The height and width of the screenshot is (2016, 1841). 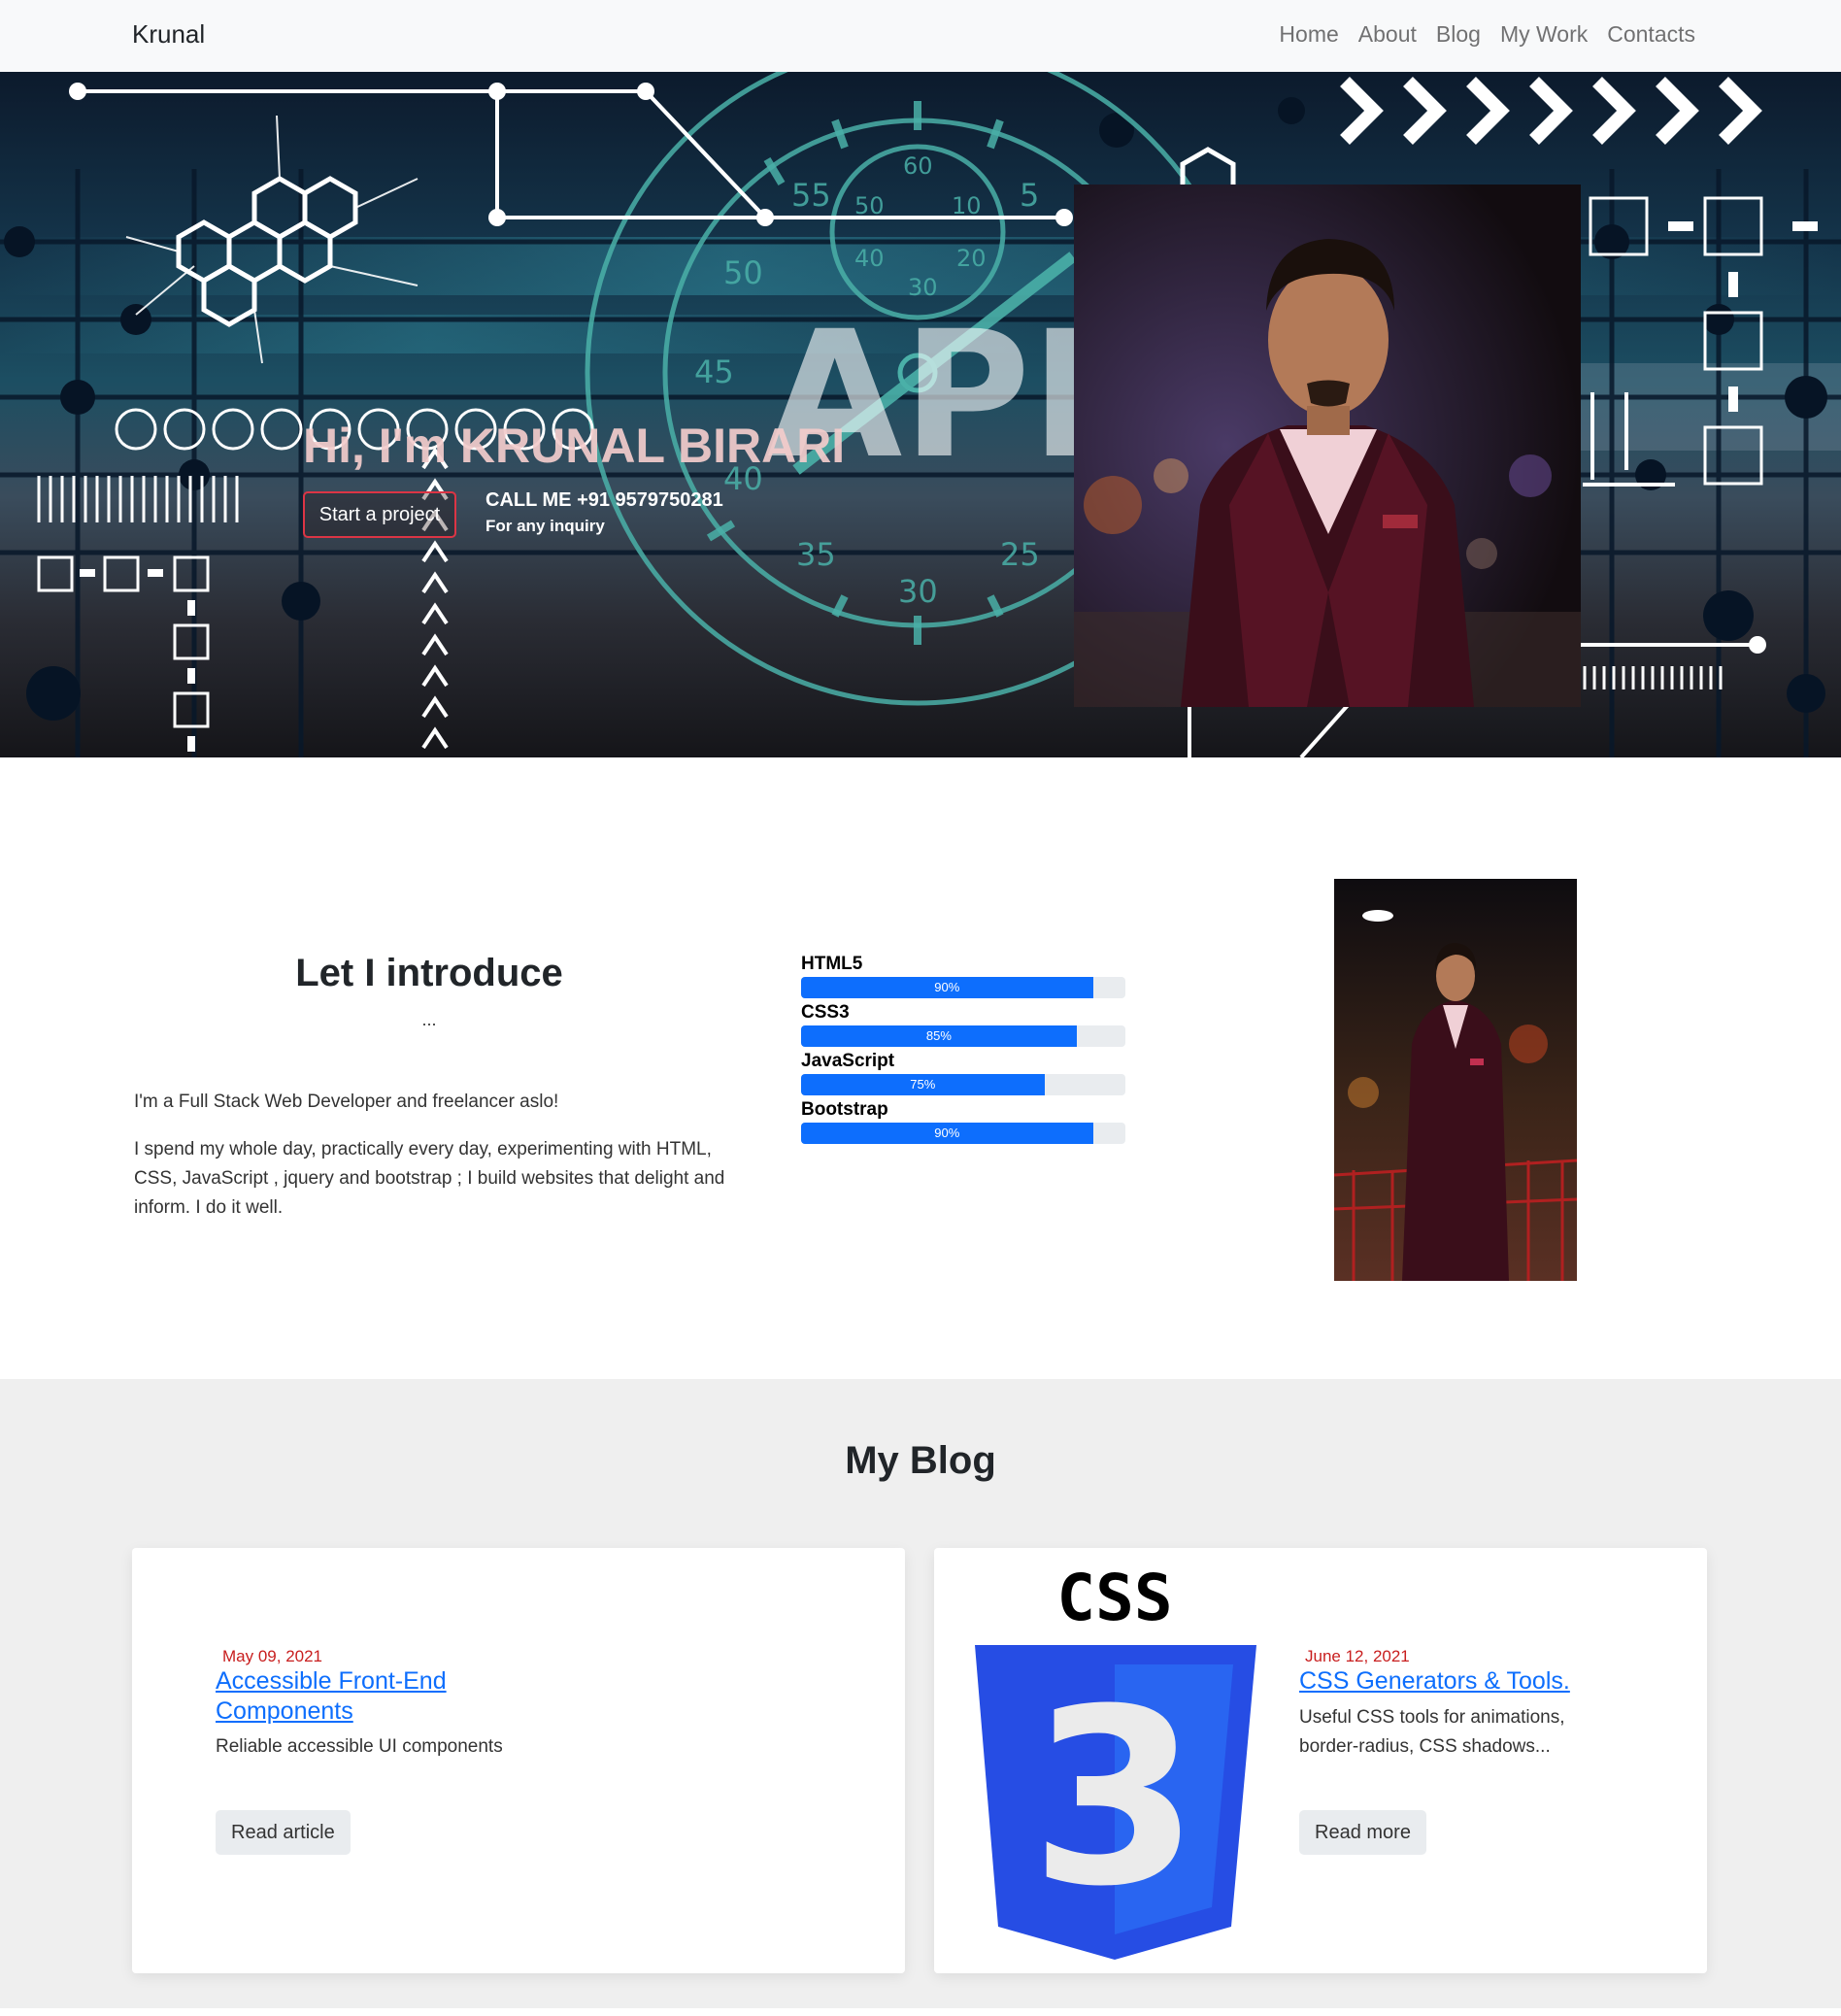 I want to click on blog-title: My Blog, so click(x=920, y=1460).